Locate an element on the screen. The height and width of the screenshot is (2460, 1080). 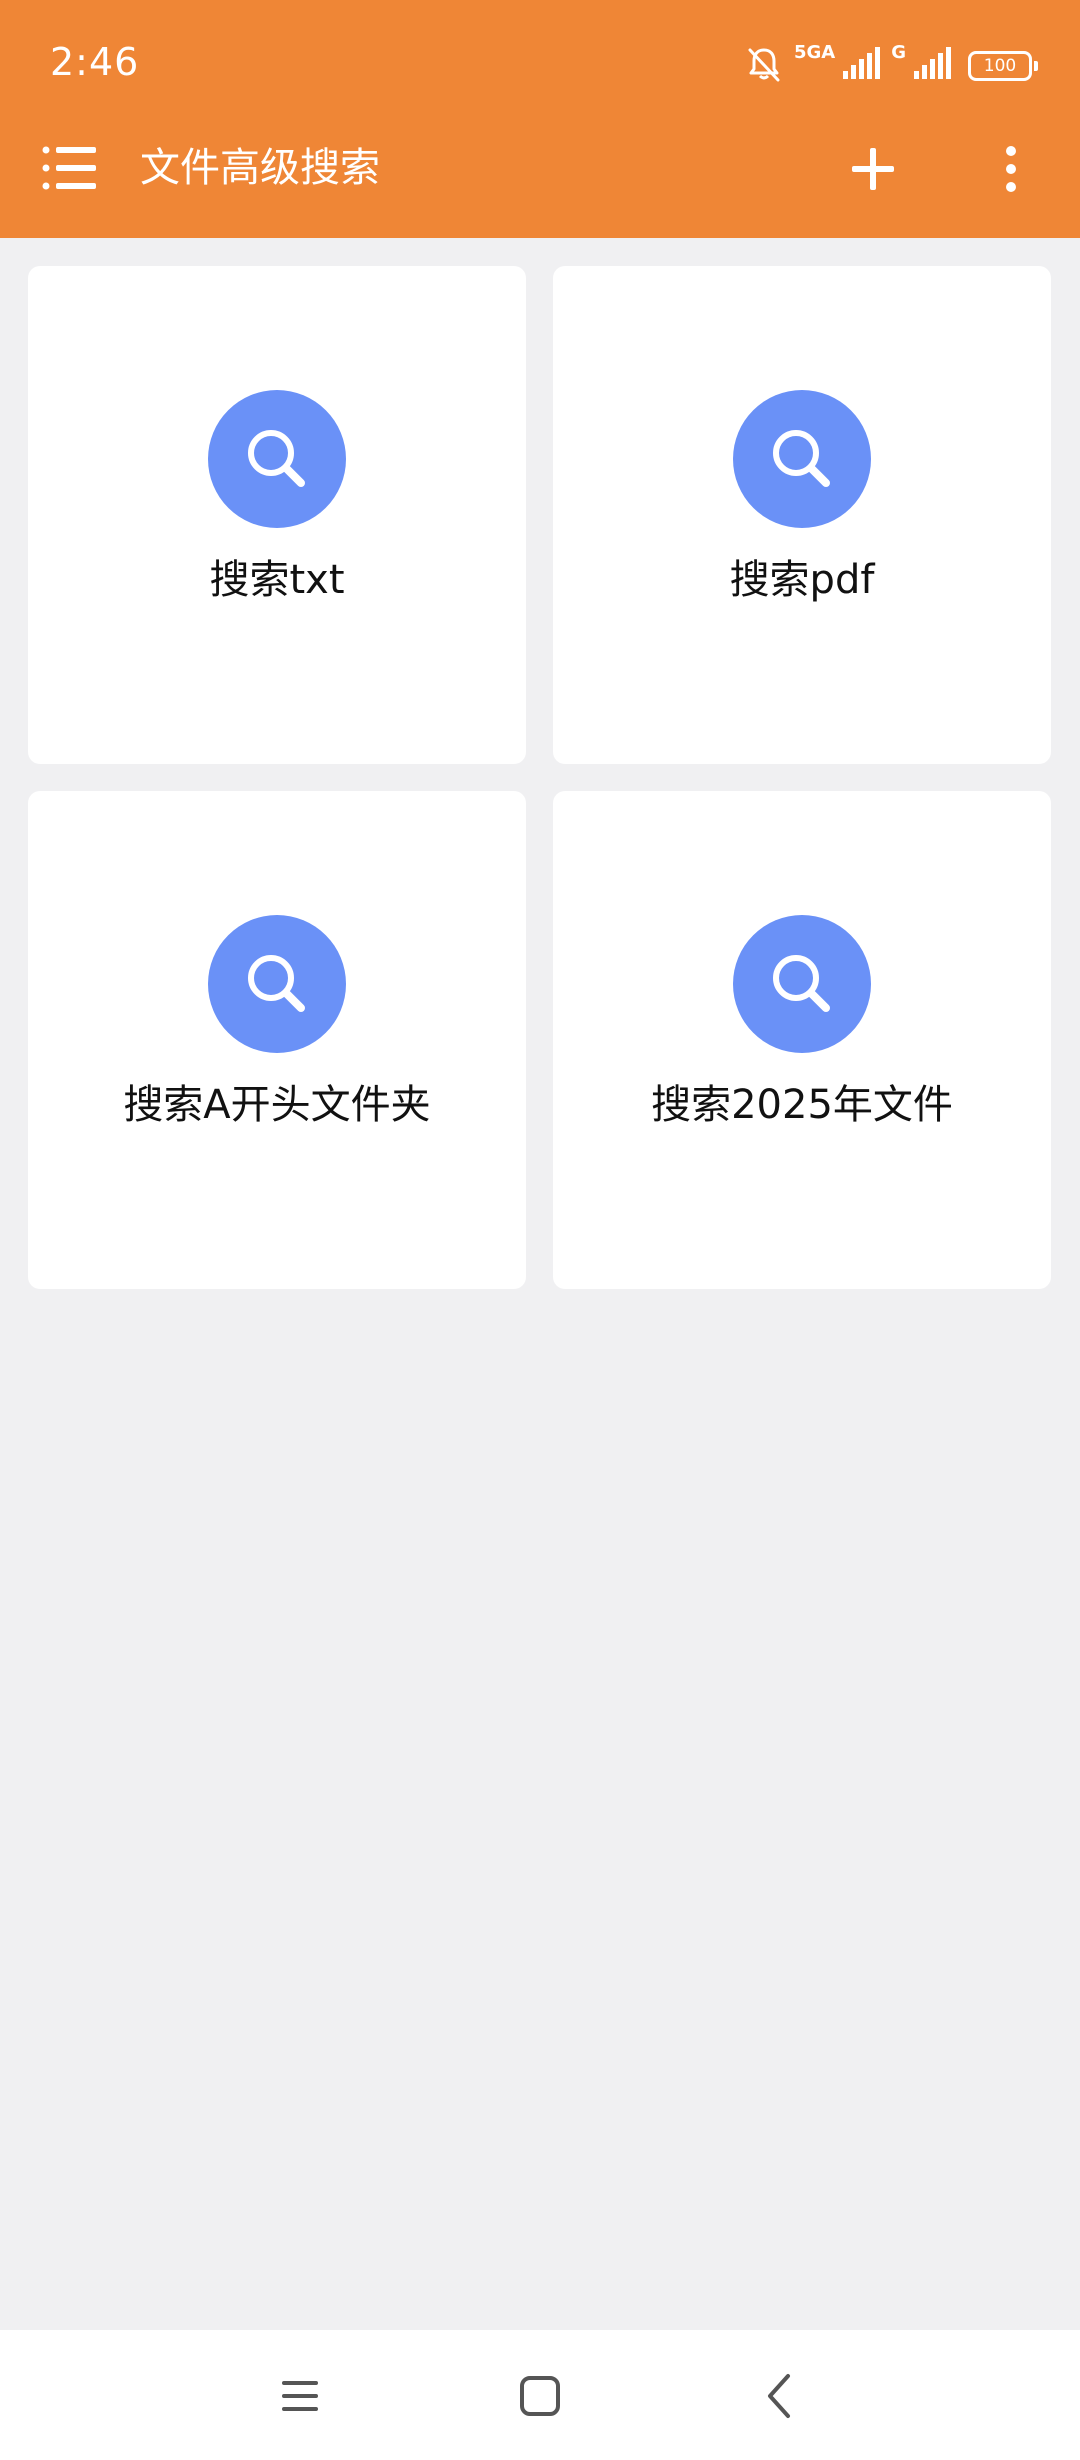
network-type-label: 5GA is located at coordinates (814, 52).